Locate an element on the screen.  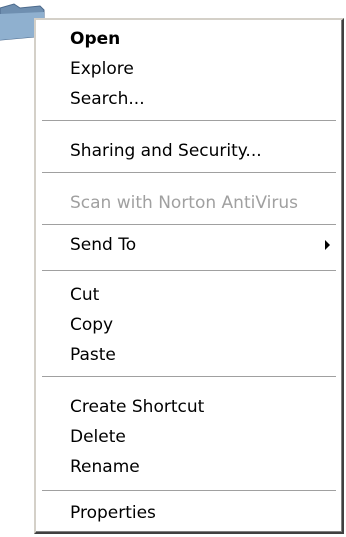
menu-item-open: Open is located at coordinates (189, 39).